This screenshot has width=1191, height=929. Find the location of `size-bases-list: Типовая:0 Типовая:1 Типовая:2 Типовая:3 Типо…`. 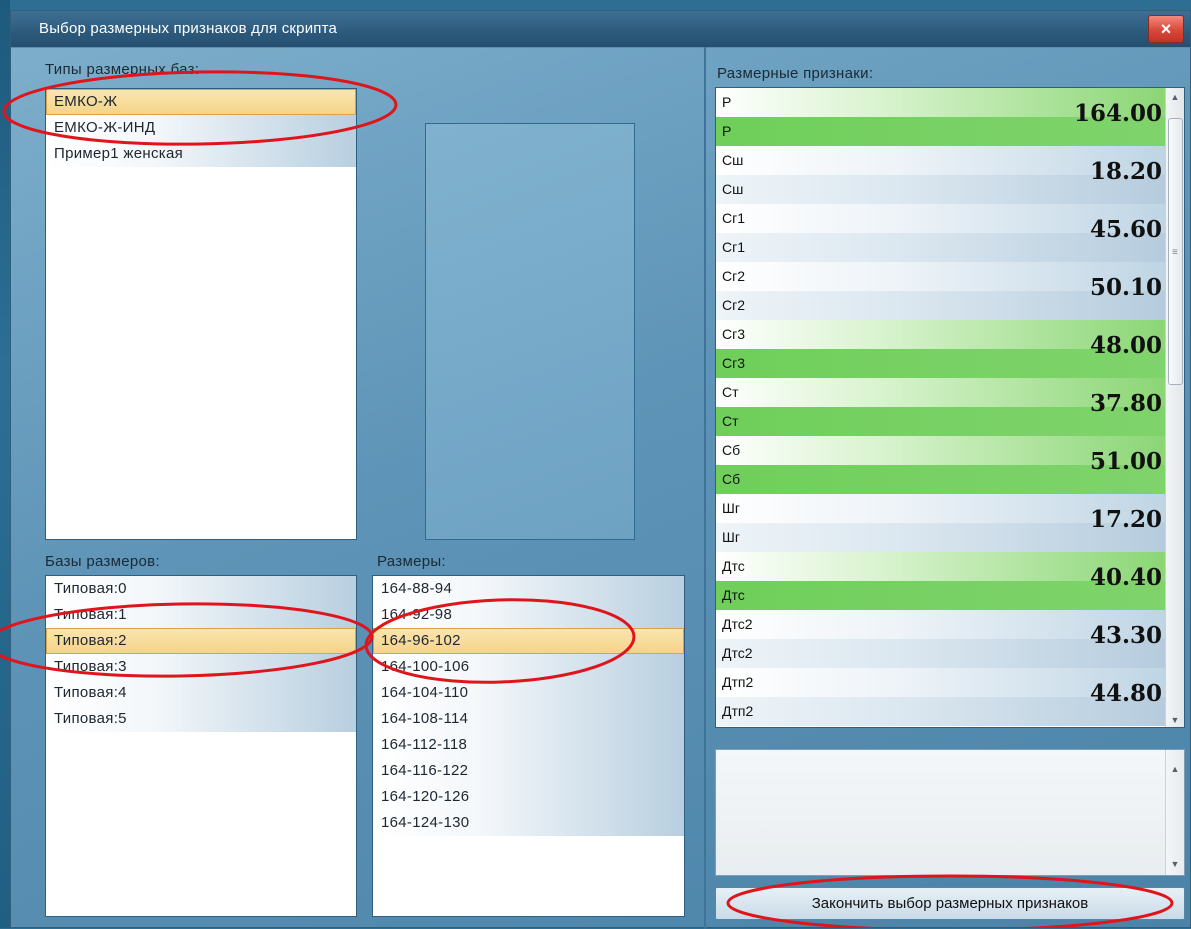

size-bases-list: Типовая:0 Типовая:1 Типовая:2 Типовая:3 Типо… is located at coordinates (201, 746).